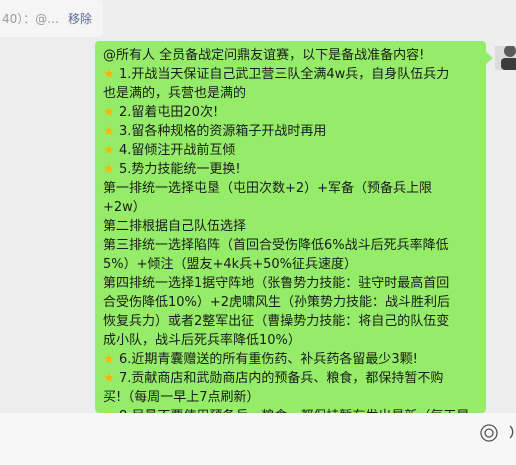 This screenshot has width=516, height=465. I want to click on message-line: @所有人 全员备战定问鼎友谊赛，以下是备战准备内容!, so click(290, 55).